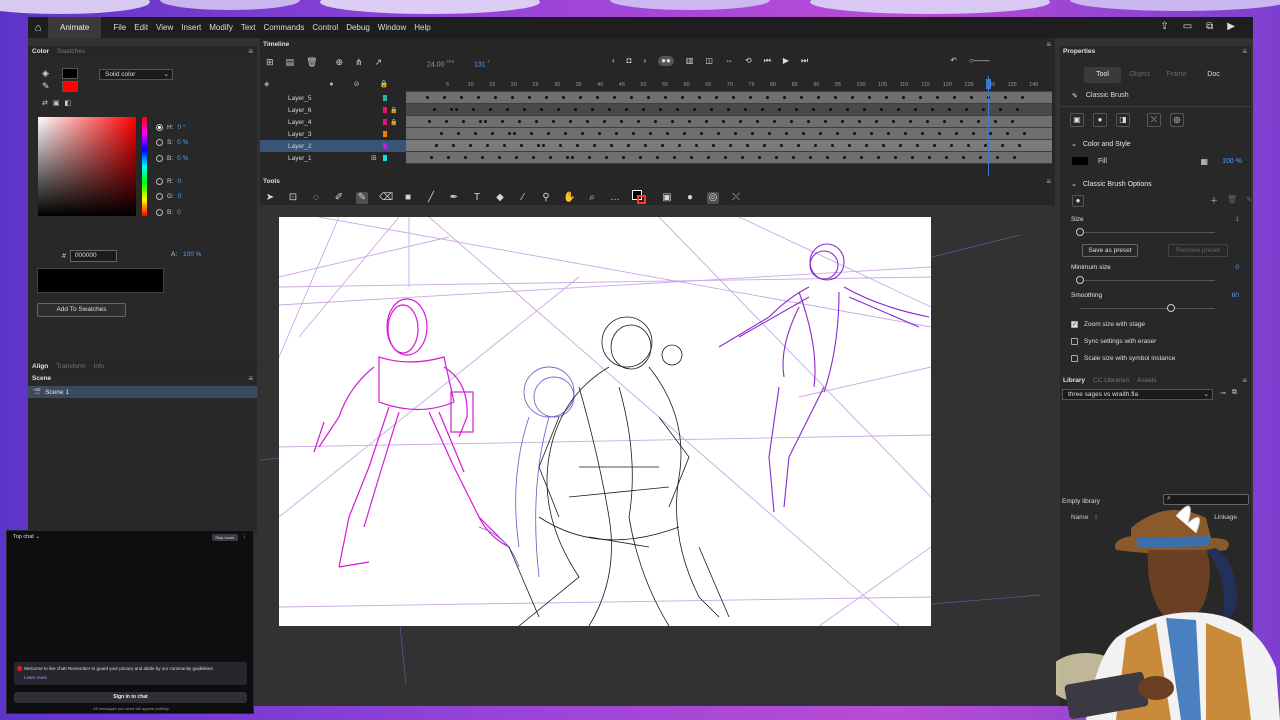  I want to click on menu-file: File, so click(119, 27).